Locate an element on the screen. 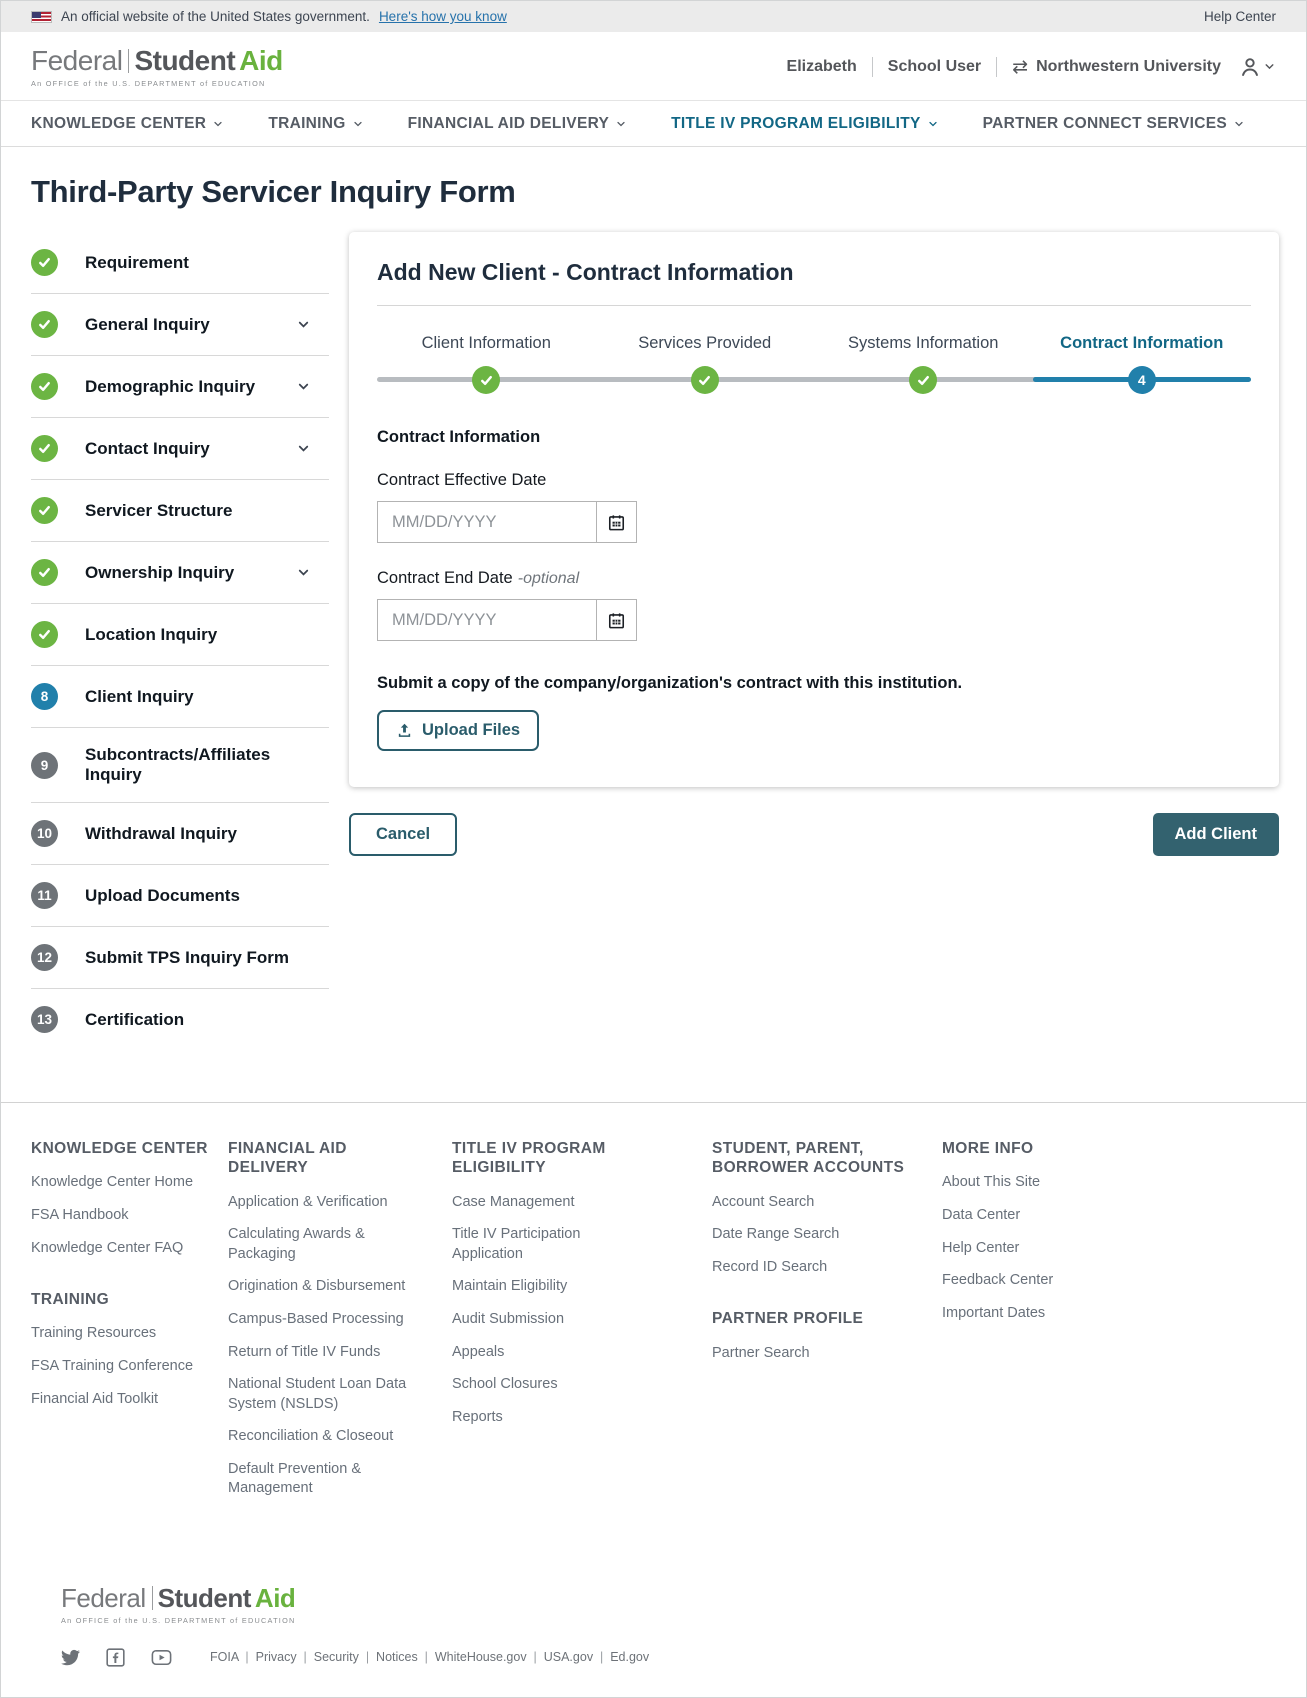 The width and height of the screenshot is (1307, 1698). sidebar-step: 8 Client Inquiry is located at coordinates (180, 697).